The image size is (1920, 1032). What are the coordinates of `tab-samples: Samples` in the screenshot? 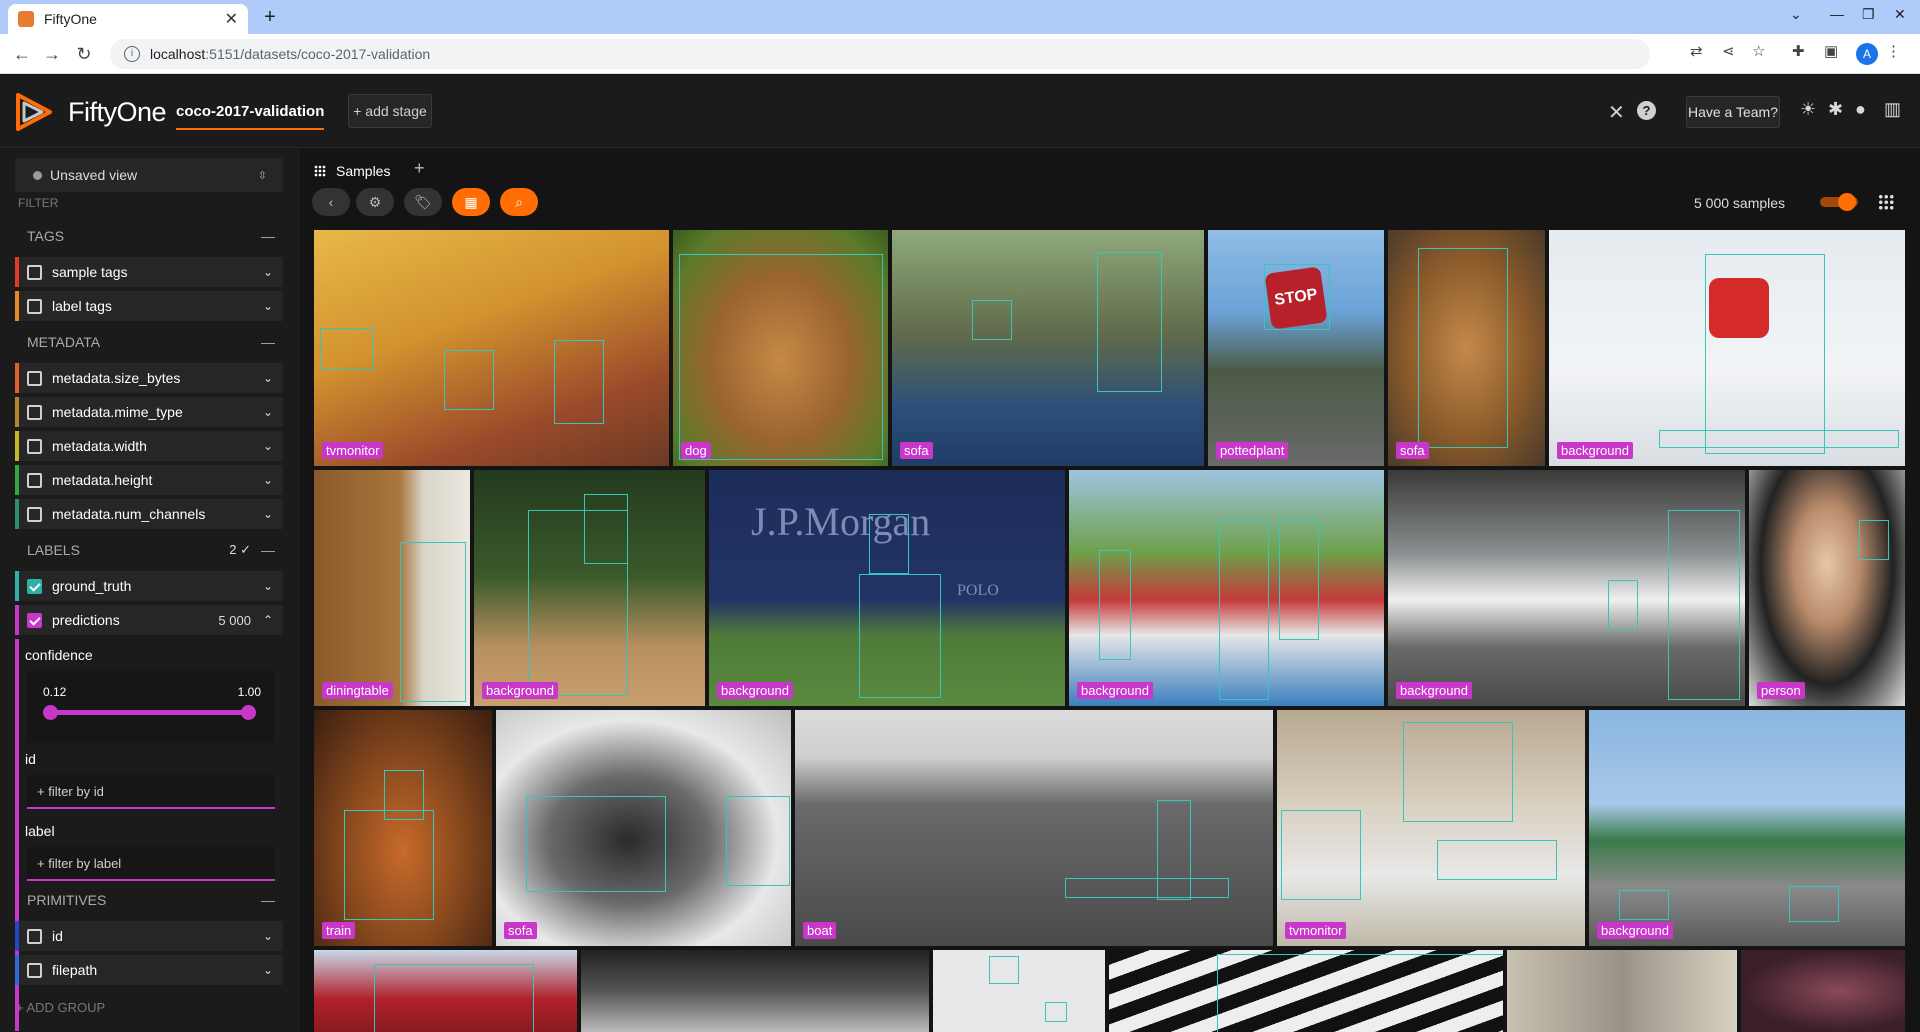 It's located at (352, 171).